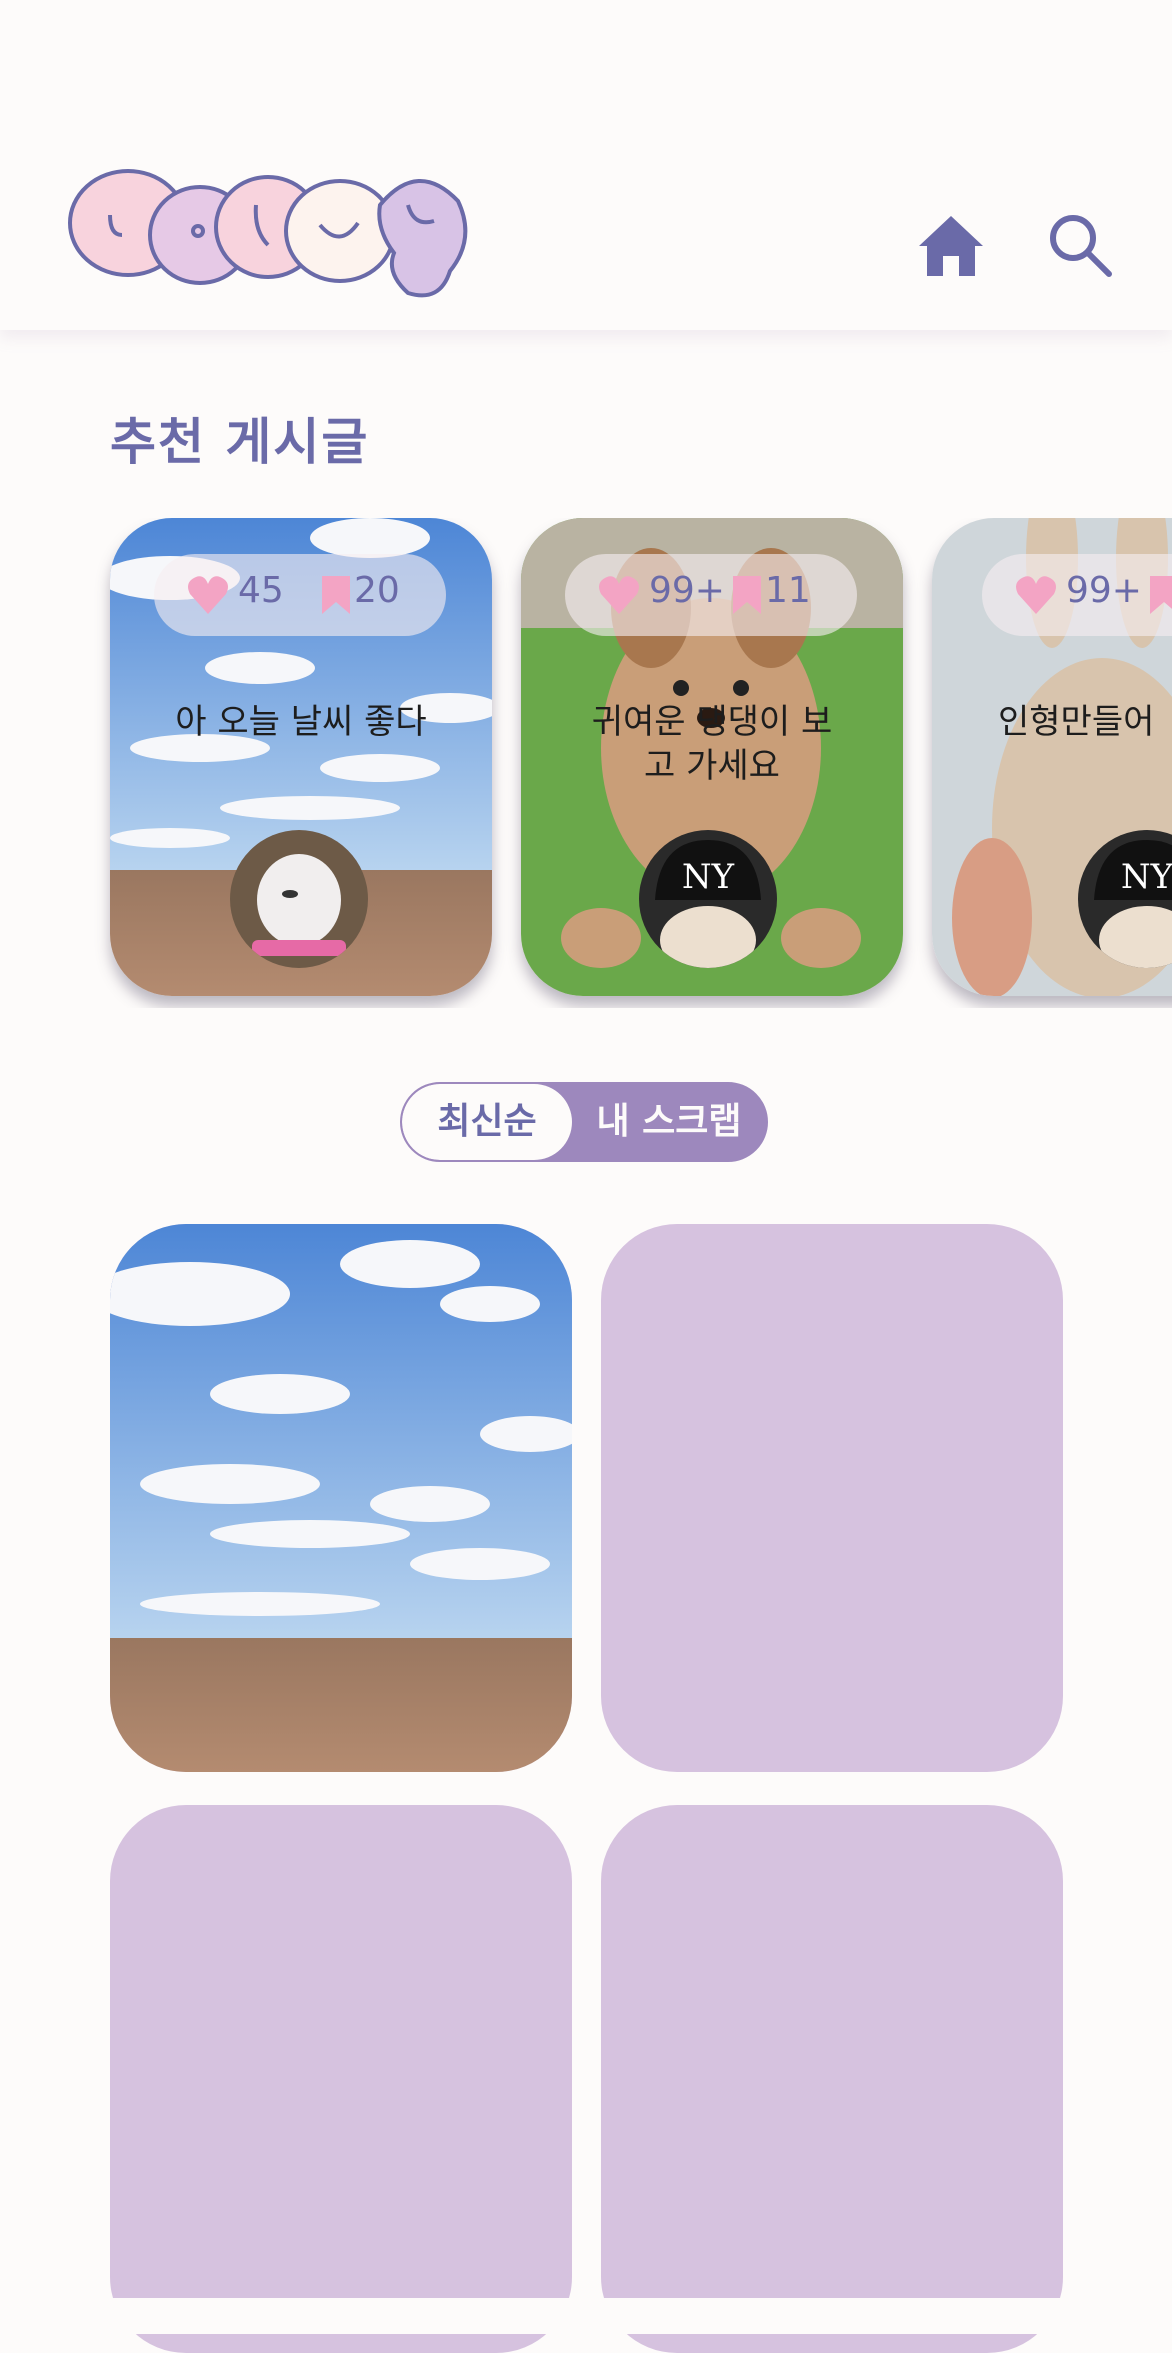  I want to click on sky-field-image, so click(341, 1498).